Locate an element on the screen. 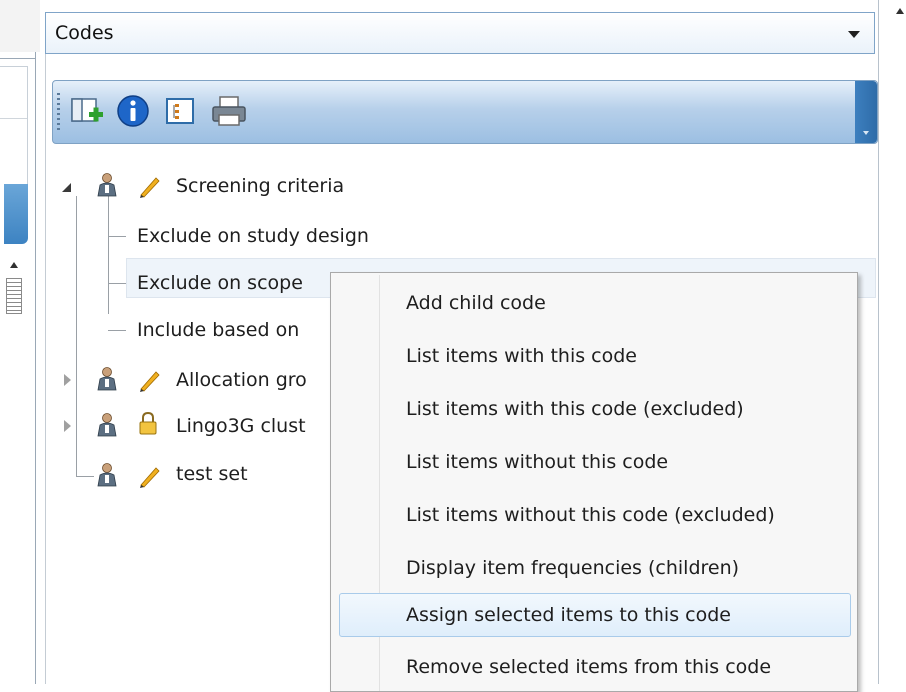 The image size is (906, 692). left-panel-inner-line is located at coordinates (14, 66).